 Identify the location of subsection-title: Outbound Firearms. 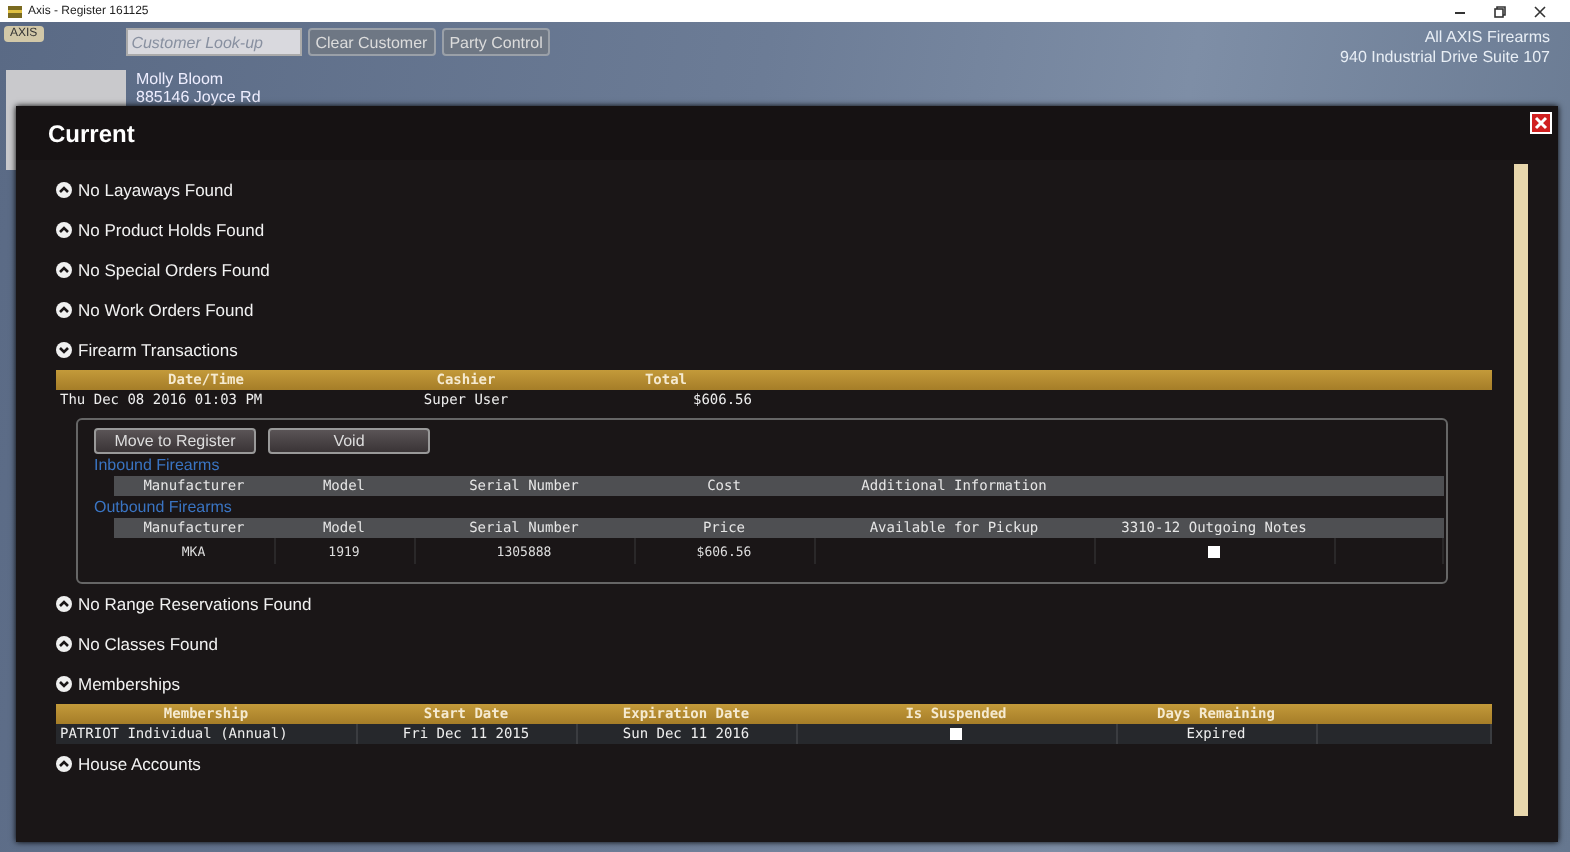
(163, 507).